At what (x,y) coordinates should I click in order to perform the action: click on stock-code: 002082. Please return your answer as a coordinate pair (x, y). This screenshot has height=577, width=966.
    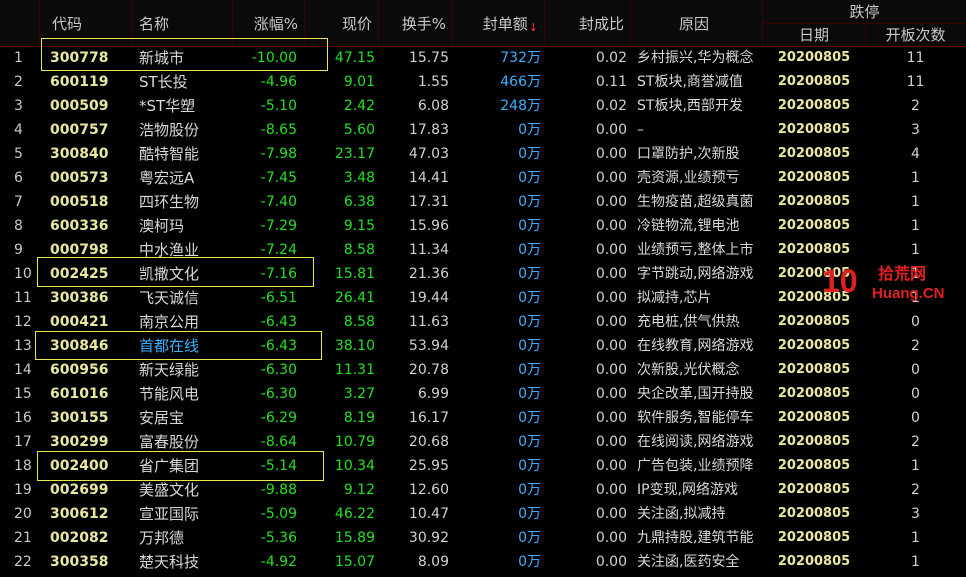
    Looking at the image, I should click on (79, 538).